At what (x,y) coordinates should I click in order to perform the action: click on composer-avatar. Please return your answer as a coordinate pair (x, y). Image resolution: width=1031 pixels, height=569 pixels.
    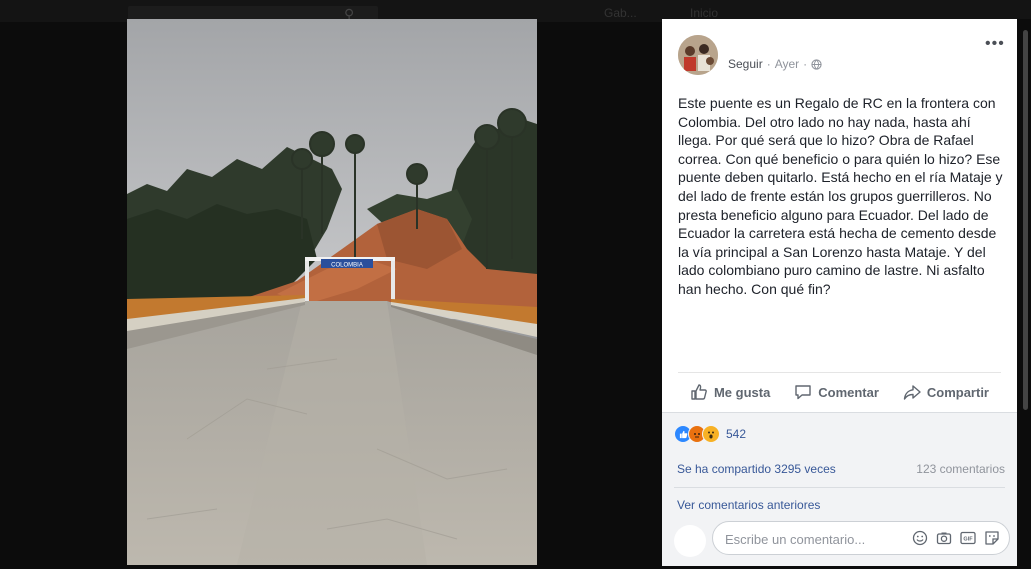
    Looking at the image, I should click on (690, 541).